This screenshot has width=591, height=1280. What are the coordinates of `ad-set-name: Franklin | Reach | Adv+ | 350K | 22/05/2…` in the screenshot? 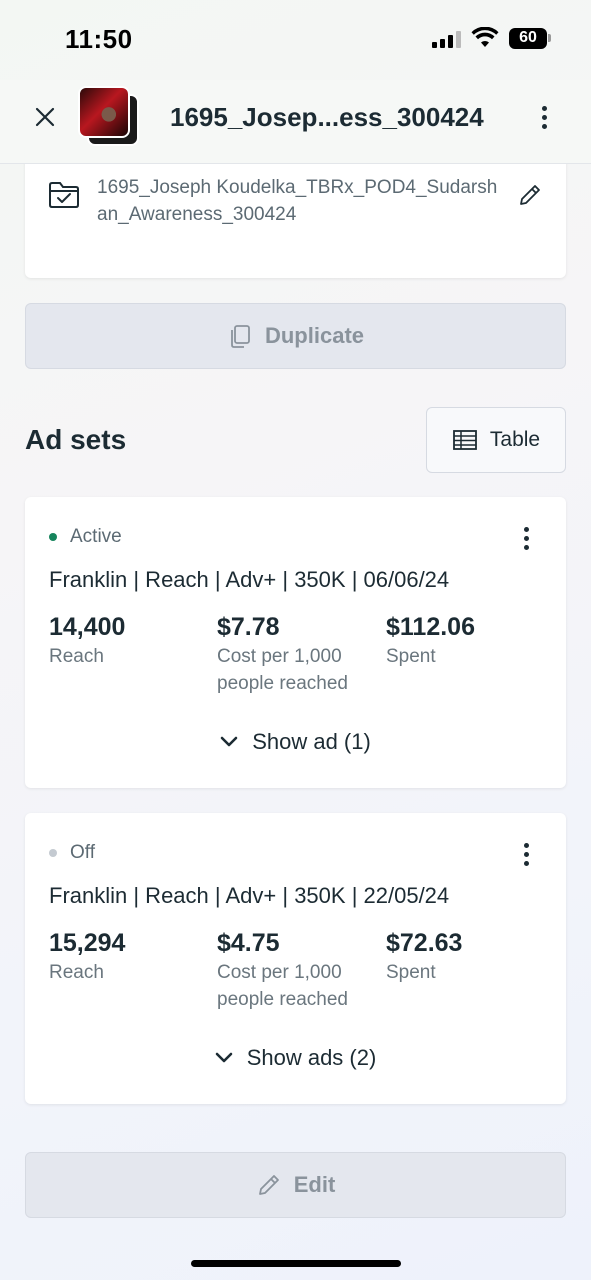 It's located at (249, 895).